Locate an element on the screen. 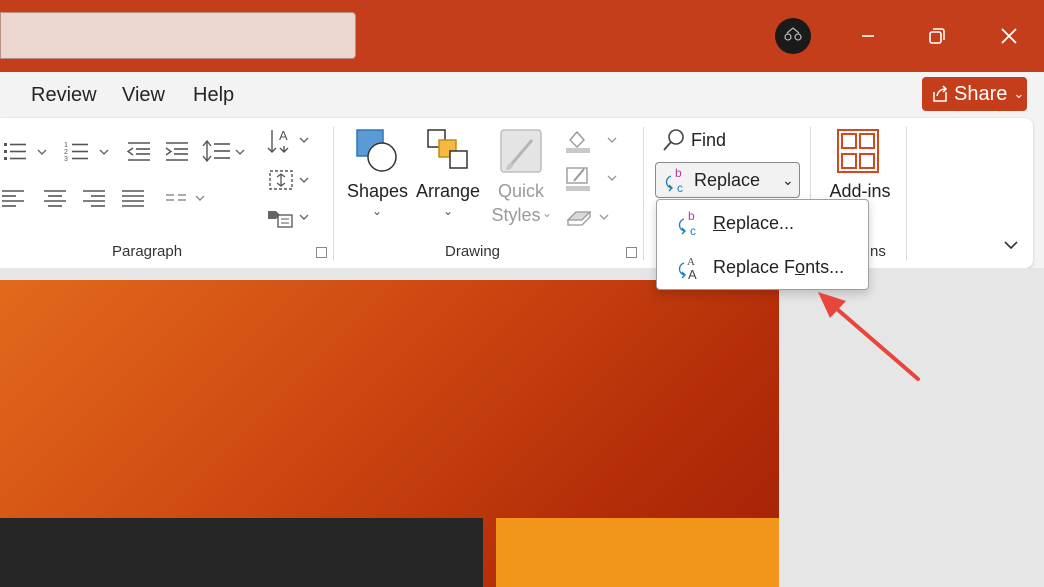 The width and height of the screenshot is (1044, 587). numbering-icon: 123 is located at coordinates (86, 152).